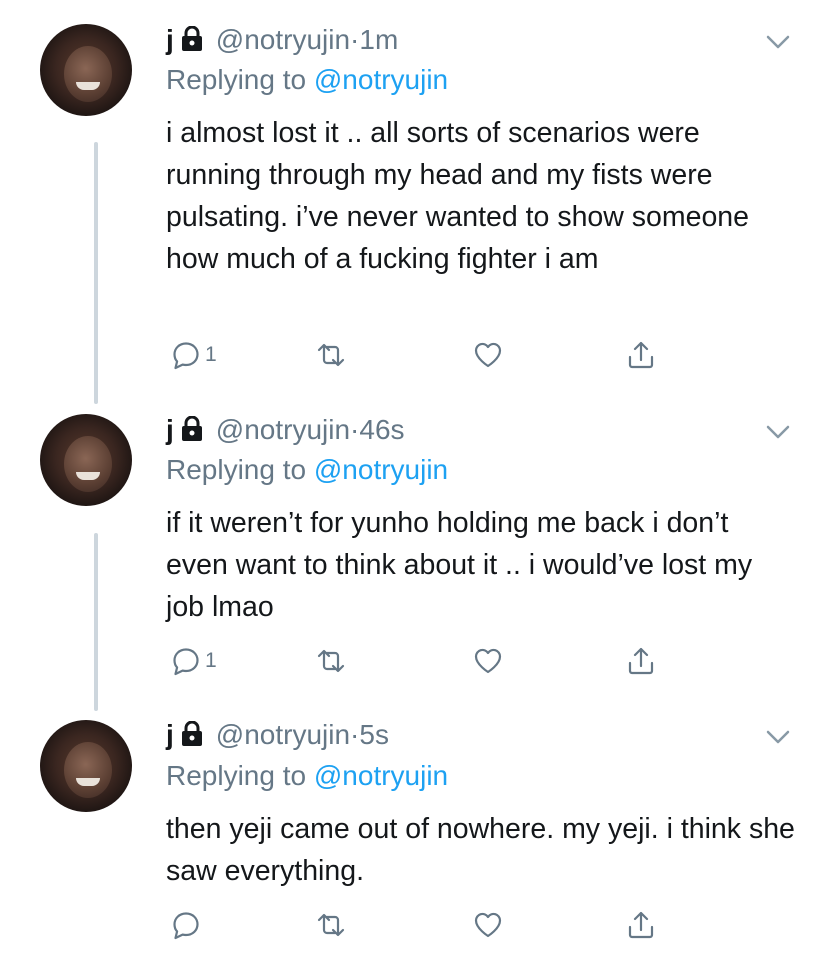  I want to click on tweet-header: j @notryujin · 1m, so click(282, 40).